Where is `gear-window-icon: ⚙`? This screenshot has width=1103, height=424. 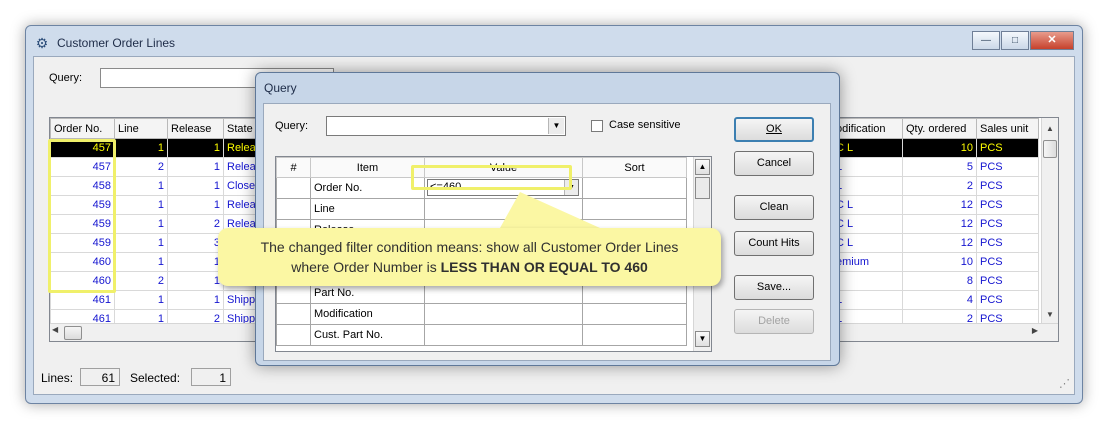 gear-window-icon: ⚙ is located at coordinates (42, 43).